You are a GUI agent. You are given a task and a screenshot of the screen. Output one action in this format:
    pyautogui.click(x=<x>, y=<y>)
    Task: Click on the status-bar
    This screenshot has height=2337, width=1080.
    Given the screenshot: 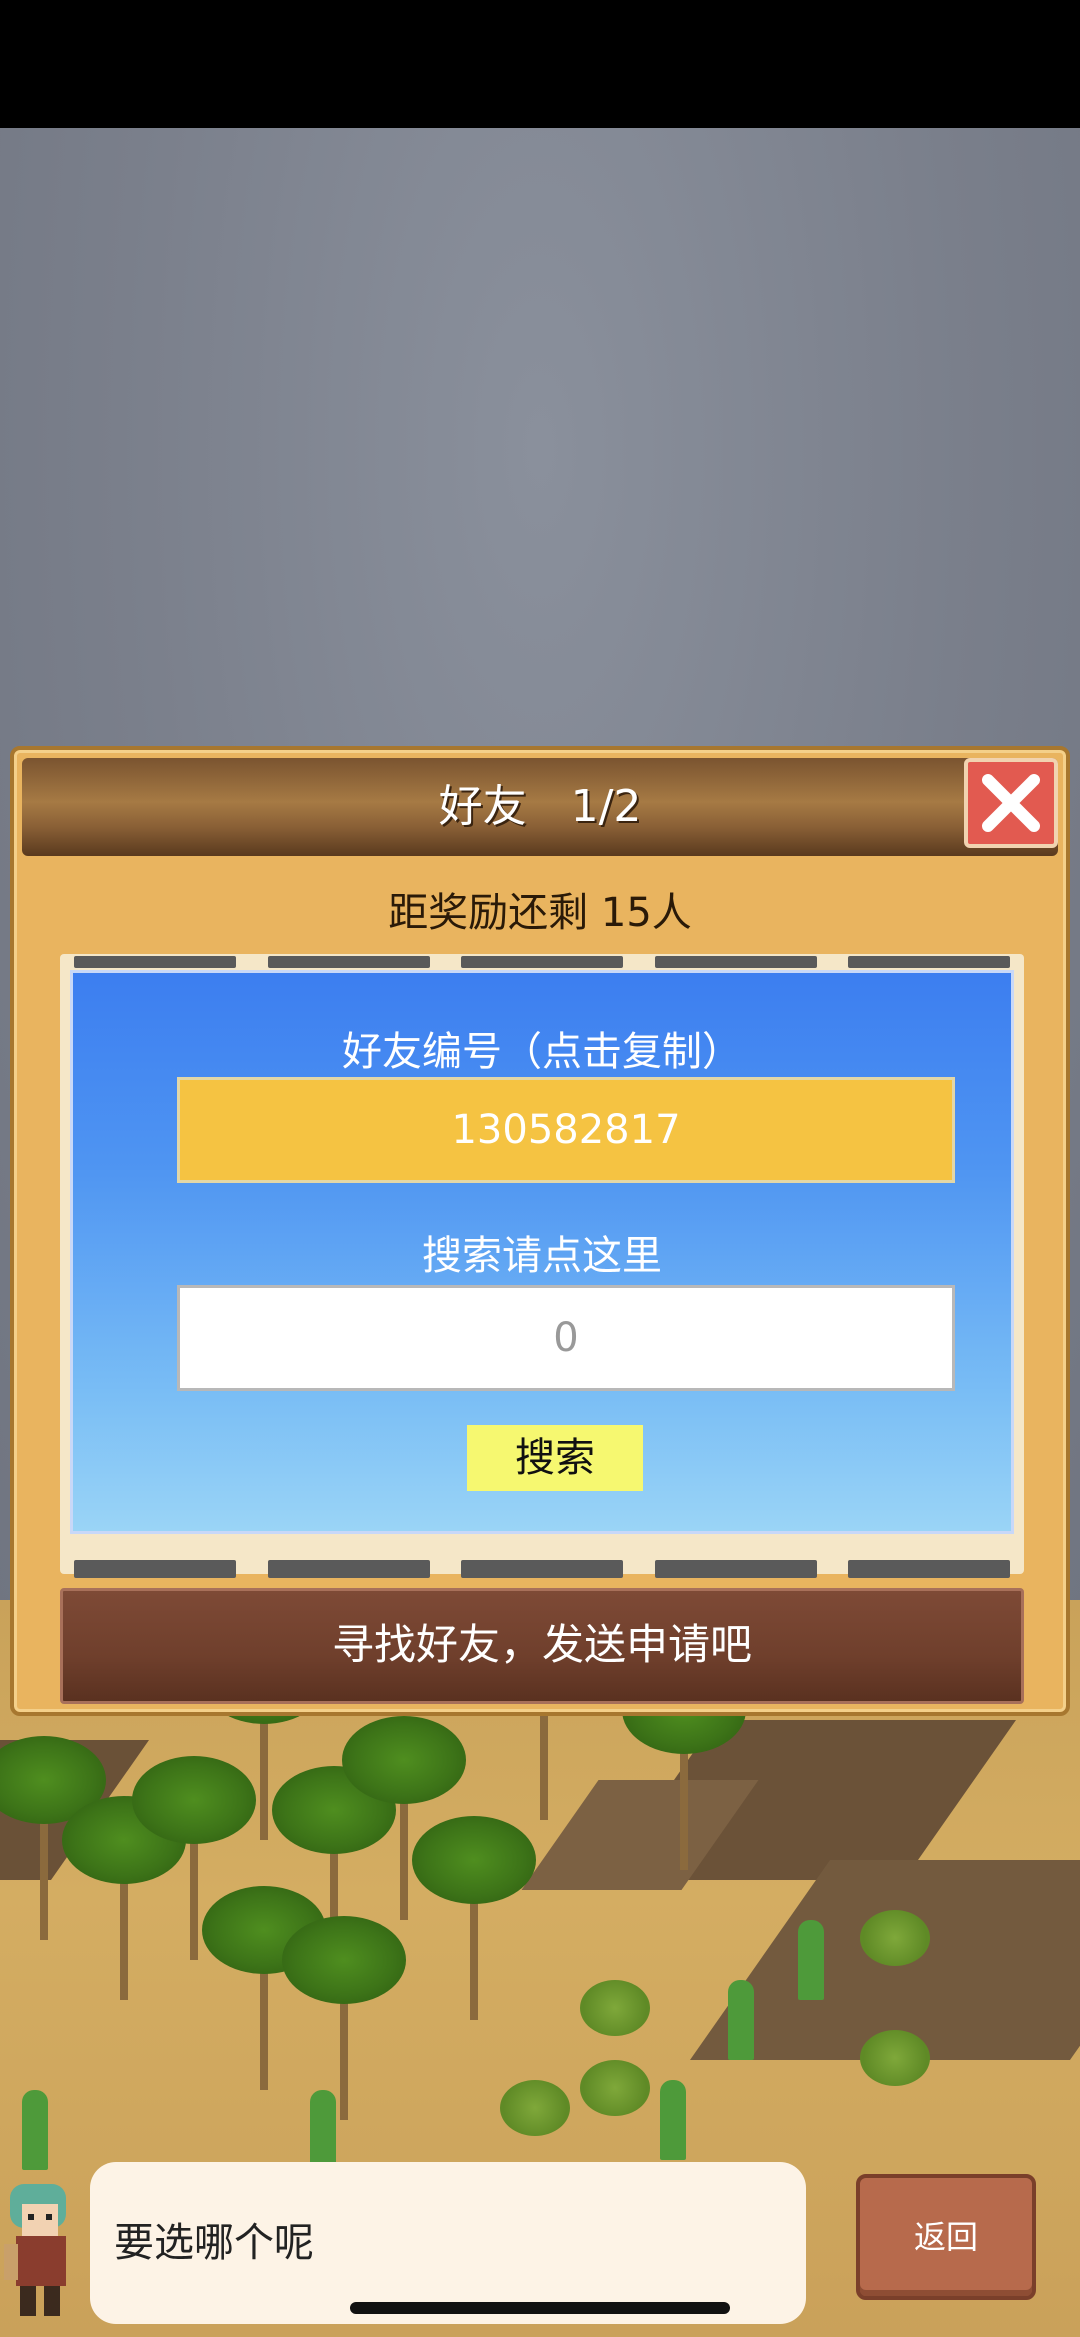 What is the action you would take?
    pyautogui.click(x=540, y=64)
    